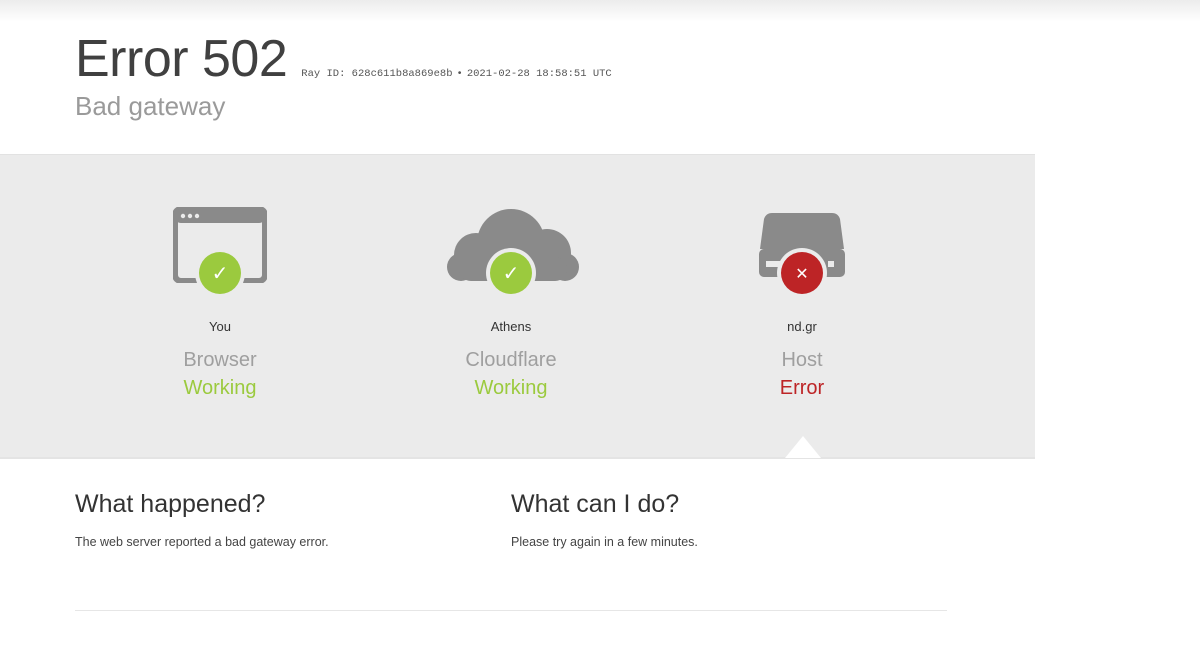  What do you see at coordinates (803, 447) in the screenshot?
I see `status-pointer` at bounding box center [803, 447].